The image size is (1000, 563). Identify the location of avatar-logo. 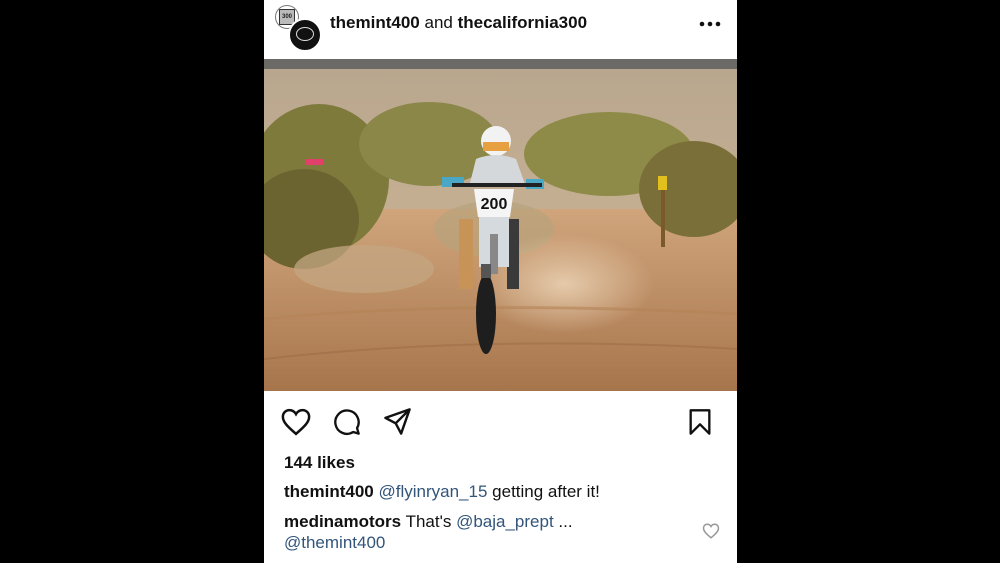
(305, 34).